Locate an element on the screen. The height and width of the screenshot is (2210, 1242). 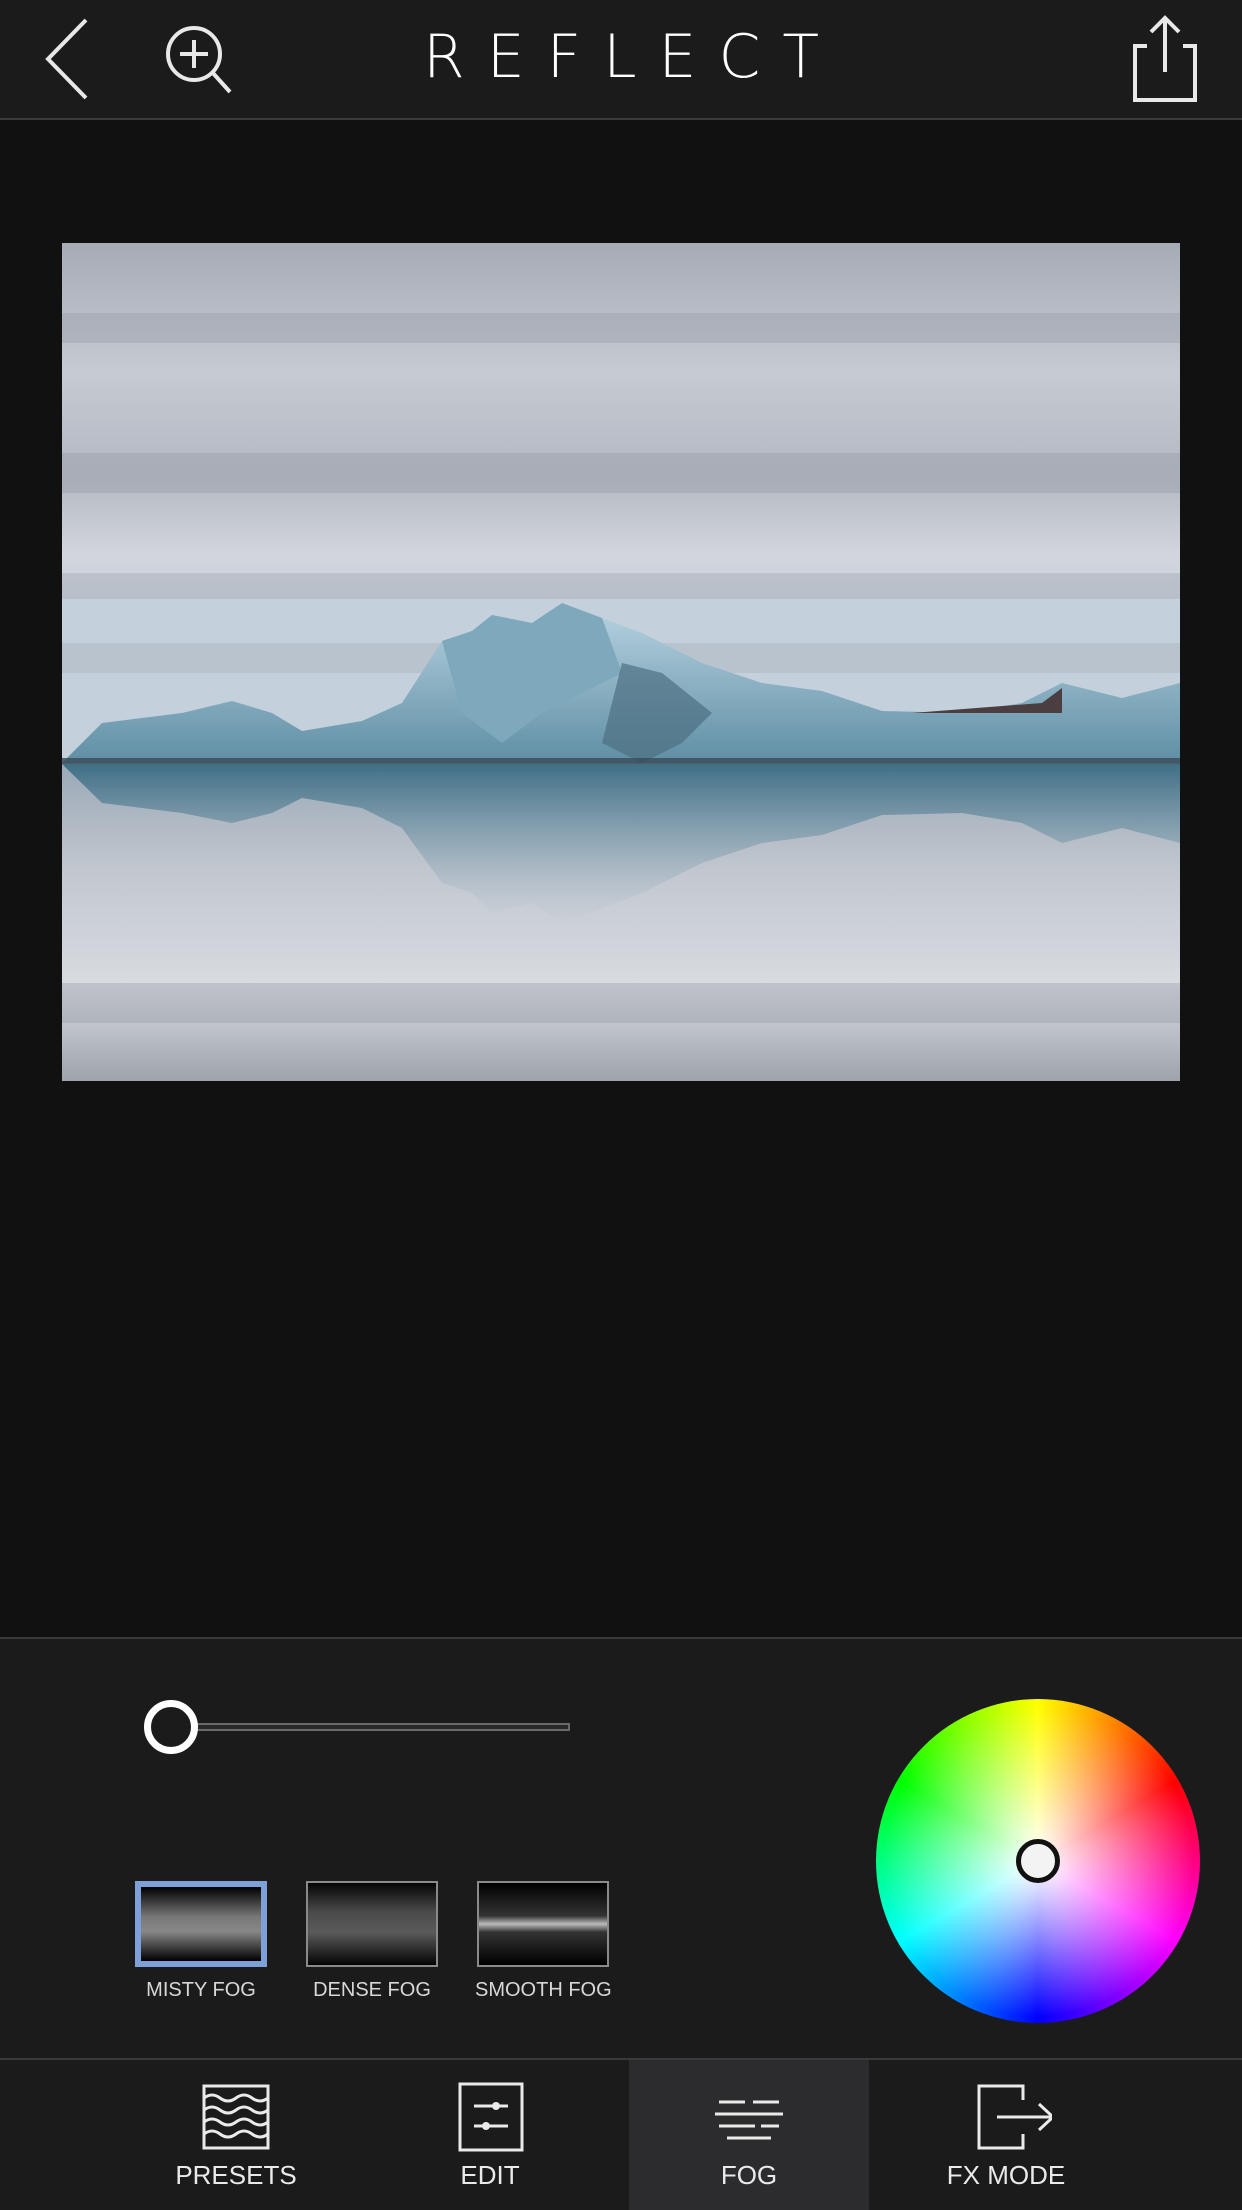
fog-icon is located at coordinates (749, 2120).